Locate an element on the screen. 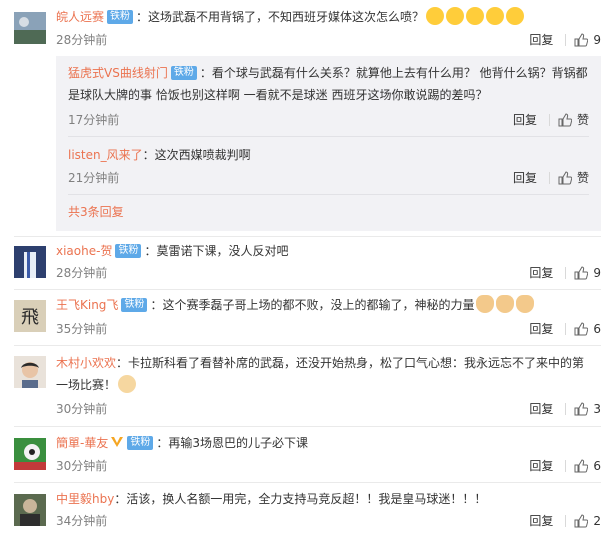 The width and height of the screenshot is (609, 537). comment-body: ：莫雷诺下课，没人反对吧 is located at coordinates (216, 251).